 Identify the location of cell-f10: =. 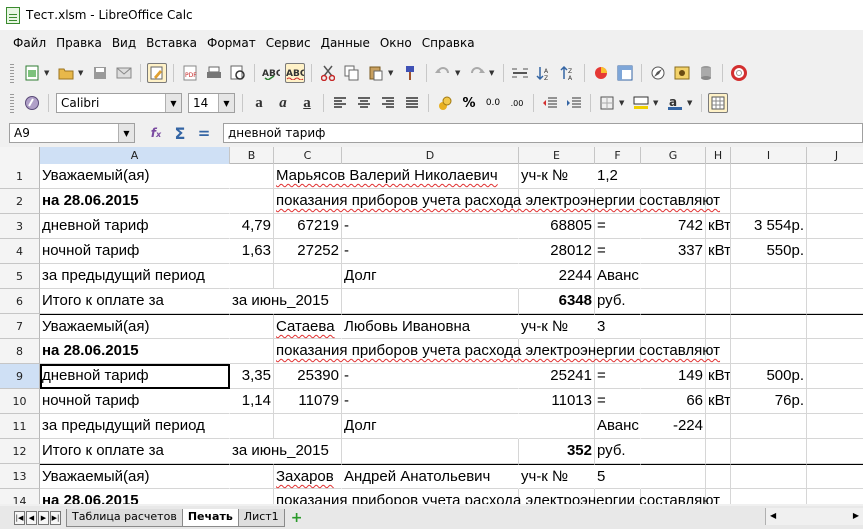
(618, 401).